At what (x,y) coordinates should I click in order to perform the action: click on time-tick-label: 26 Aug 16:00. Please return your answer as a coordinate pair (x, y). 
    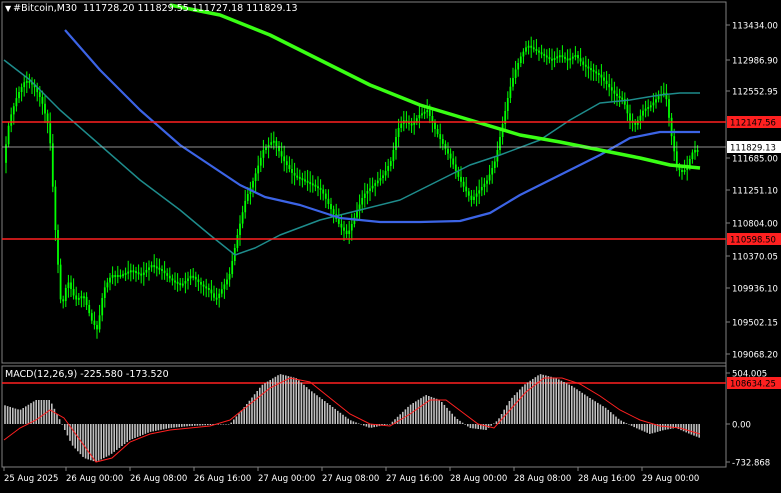
    Looking at the image, I should click on (222, 479).